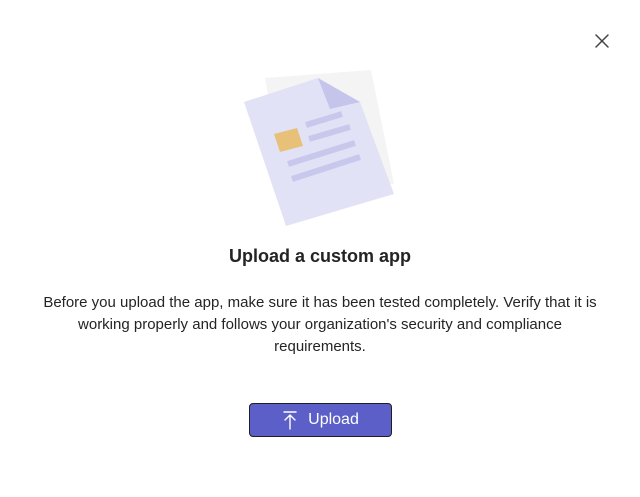  Describe the element at coordinates (290, 420) in the screenshot. I see `upload-icon` at that location.